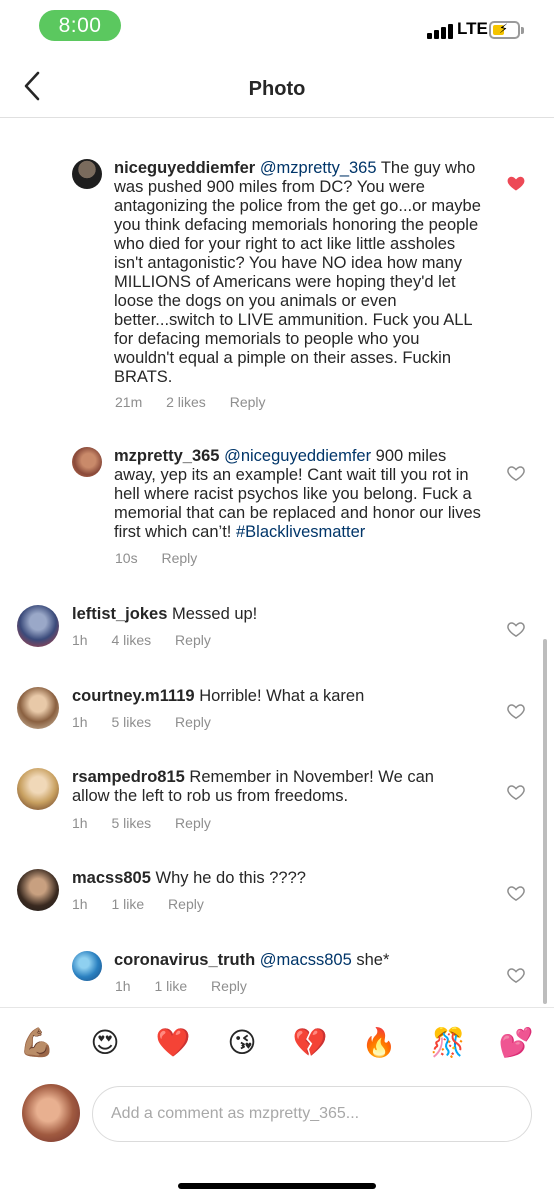  What do you see at coordinates (297, 456) in the screenshot?
I see `comment-mention: @niceguyeddiemfer` at bounding box center [297, 456].